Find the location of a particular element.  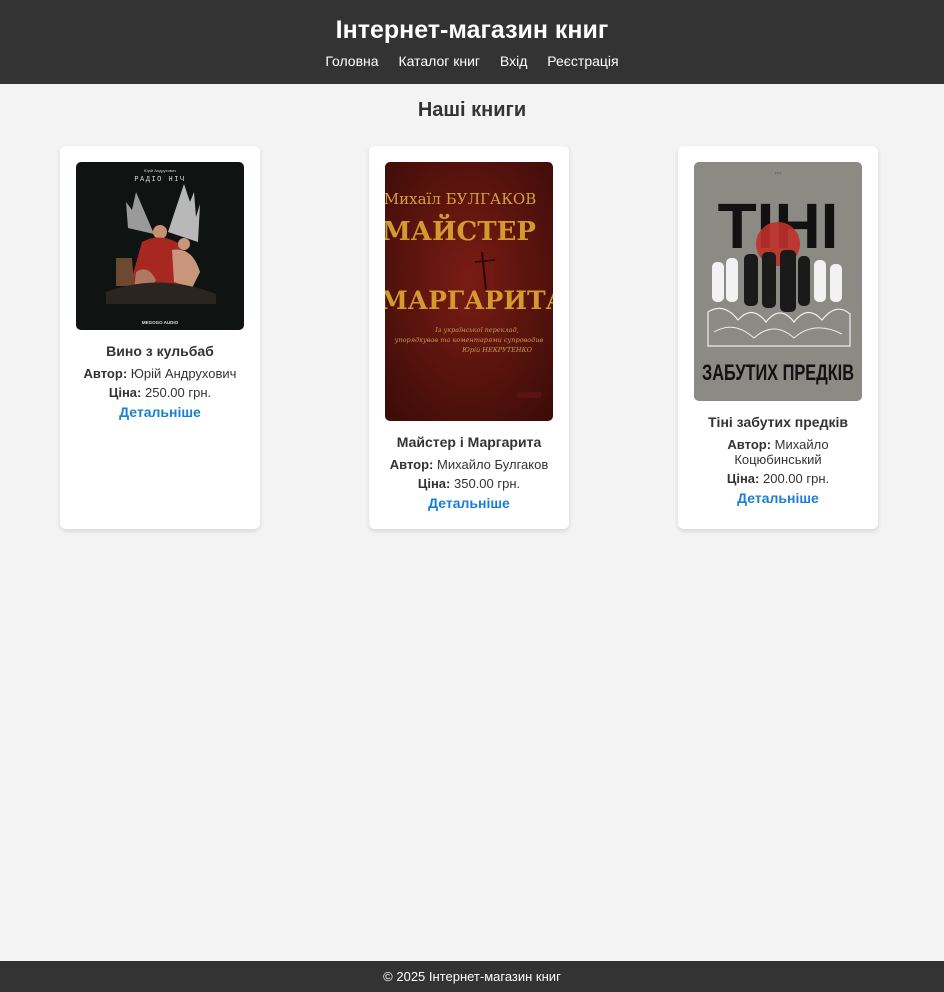

section-title: Наші книги is located at coordinates (472, 110).